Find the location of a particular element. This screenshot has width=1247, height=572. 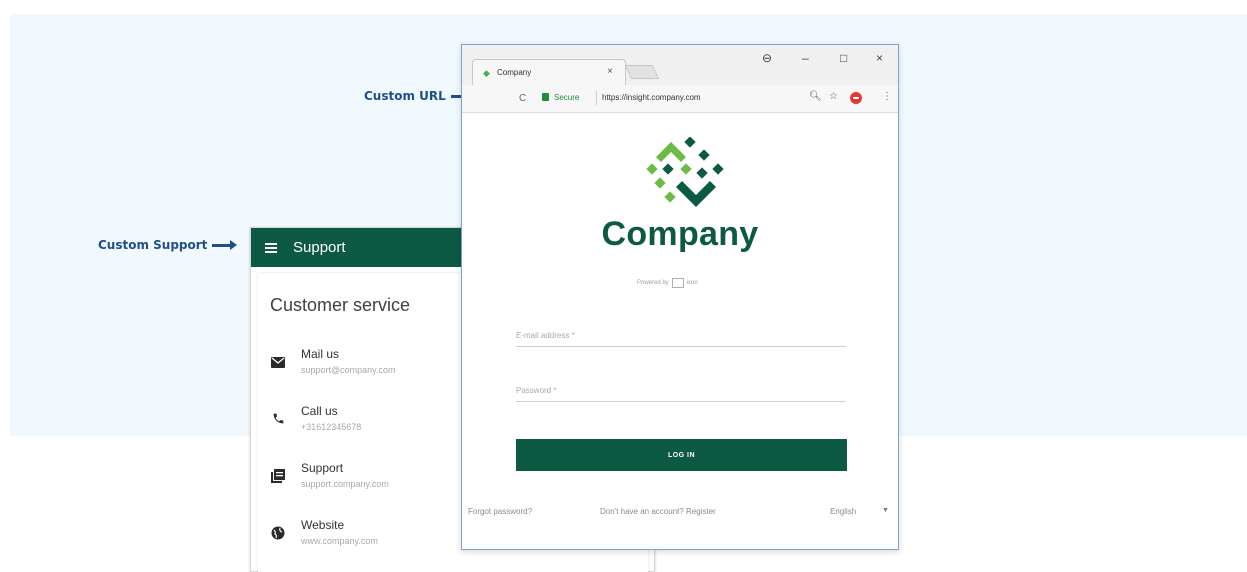

ixon-logo-icon is located at coordinates (677, 283).